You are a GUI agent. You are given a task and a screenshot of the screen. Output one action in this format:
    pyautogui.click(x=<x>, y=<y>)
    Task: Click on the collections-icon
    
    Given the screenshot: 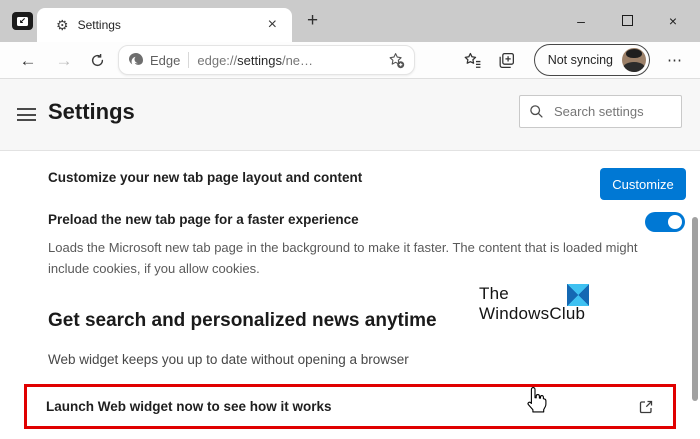 What is the action you would take?
    pyautogui.click(x=507, y=60)
    